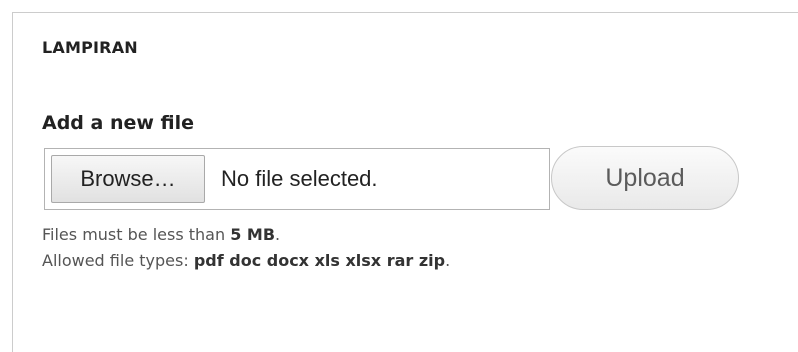 The height and width of the screenshot is (352, 798). I want to click on size-limit-line: Files must be less than 5 MB., so click(246, 235).